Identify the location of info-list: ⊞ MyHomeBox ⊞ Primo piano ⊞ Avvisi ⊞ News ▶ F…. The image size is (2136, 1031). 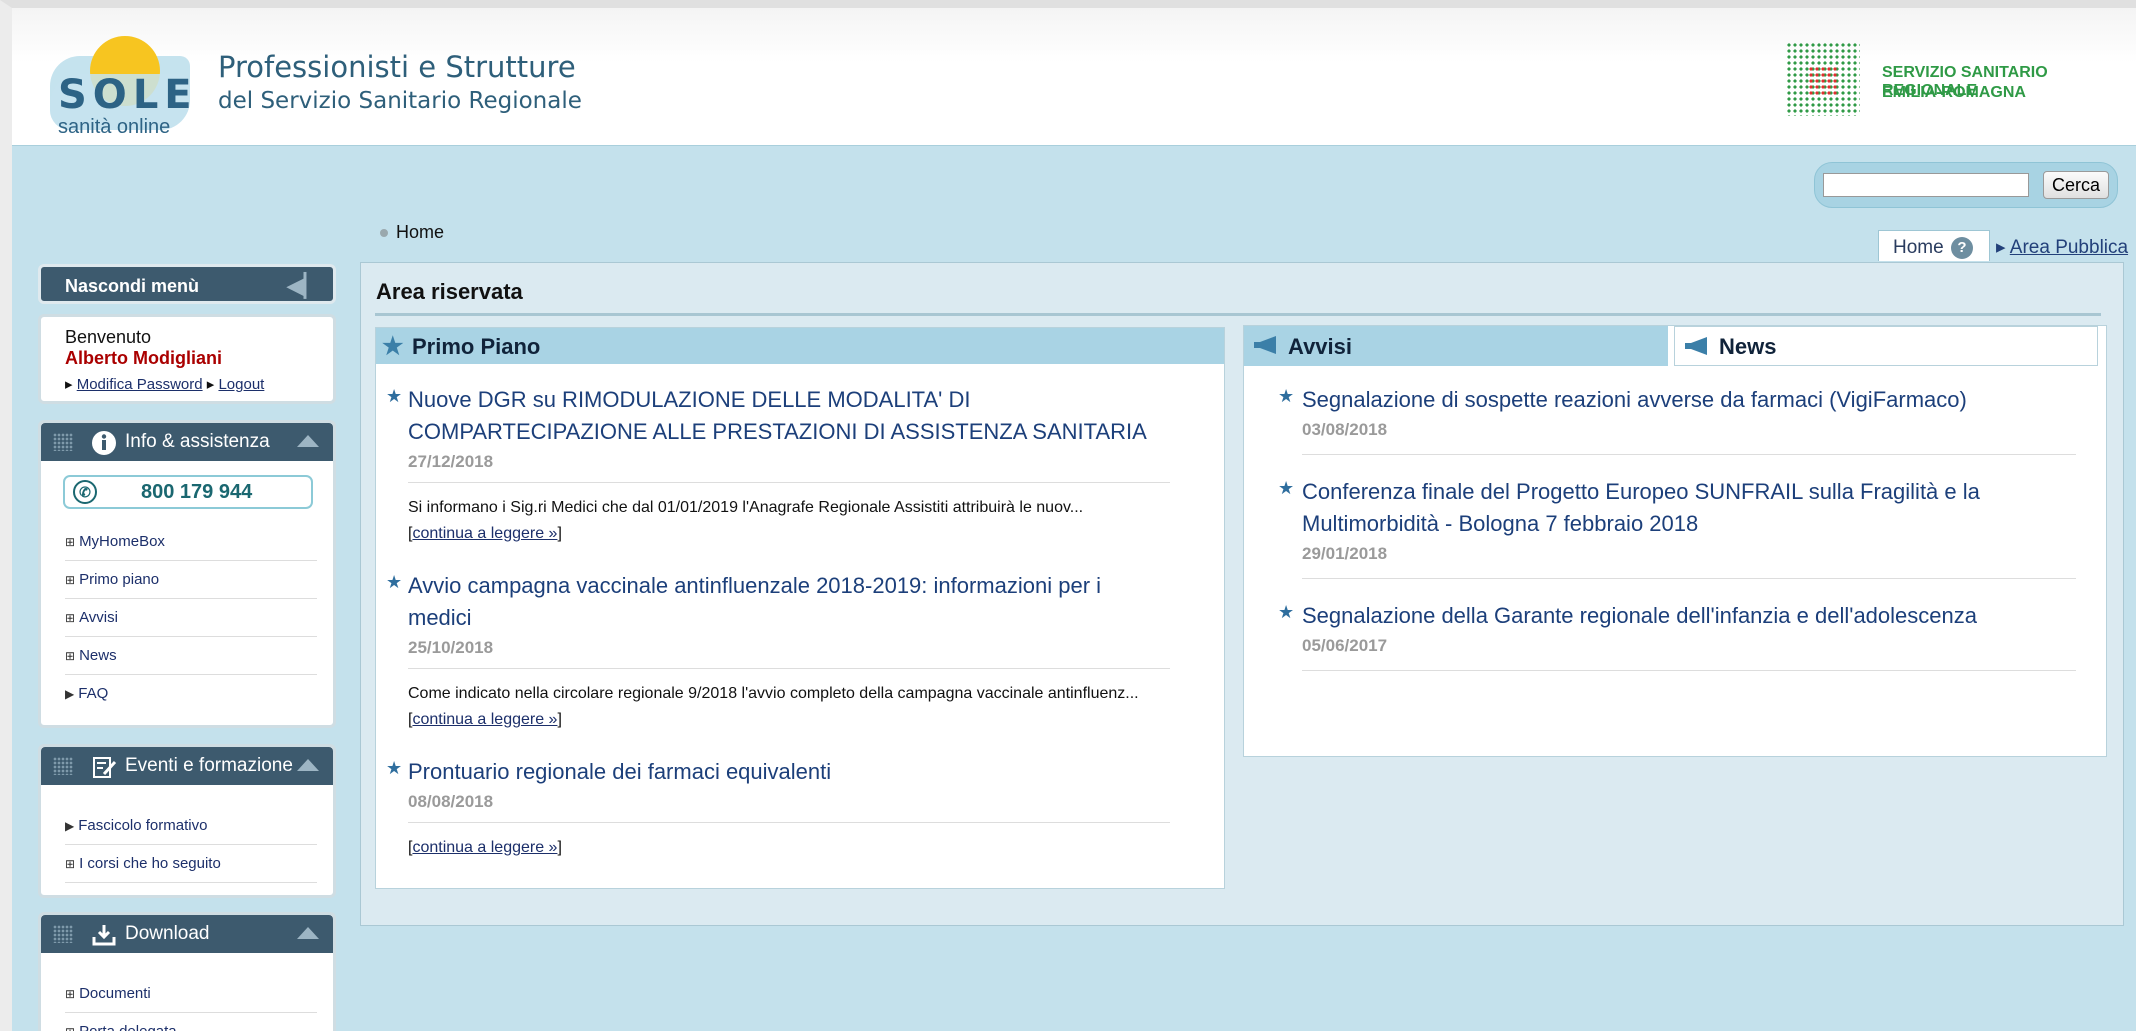
(187, 617).